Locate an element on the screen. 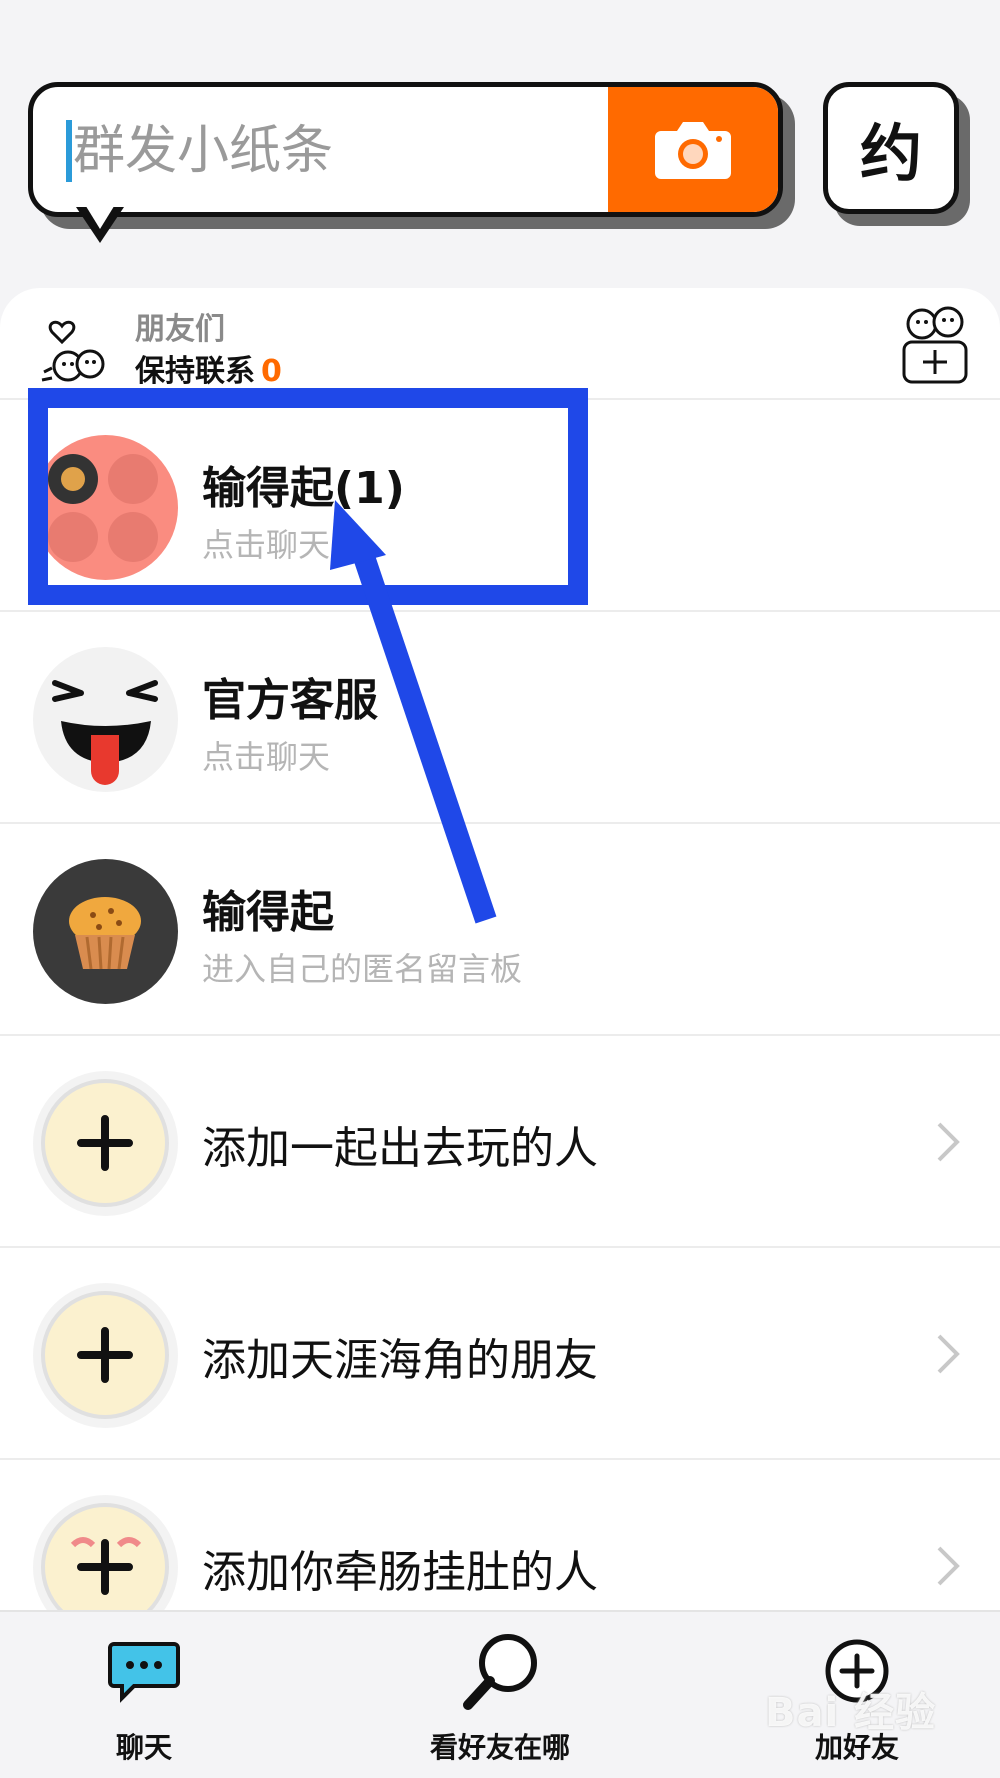  tab-chat-label: 聊天 is located at coordinates (143, 1747).